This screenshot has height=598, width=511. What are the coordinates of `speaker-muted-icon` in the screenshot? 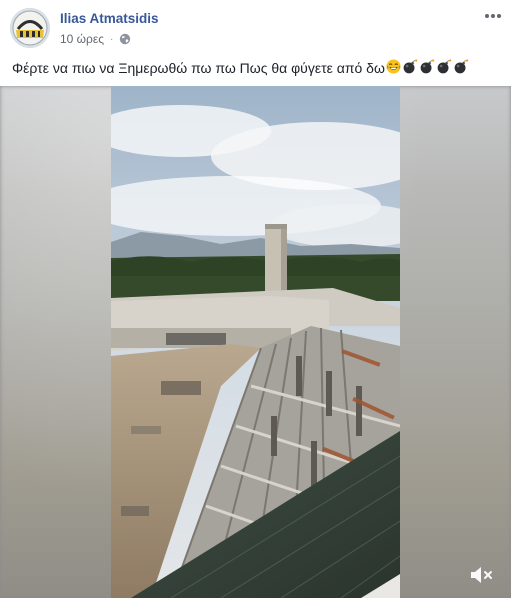 It's located at (482, 575).